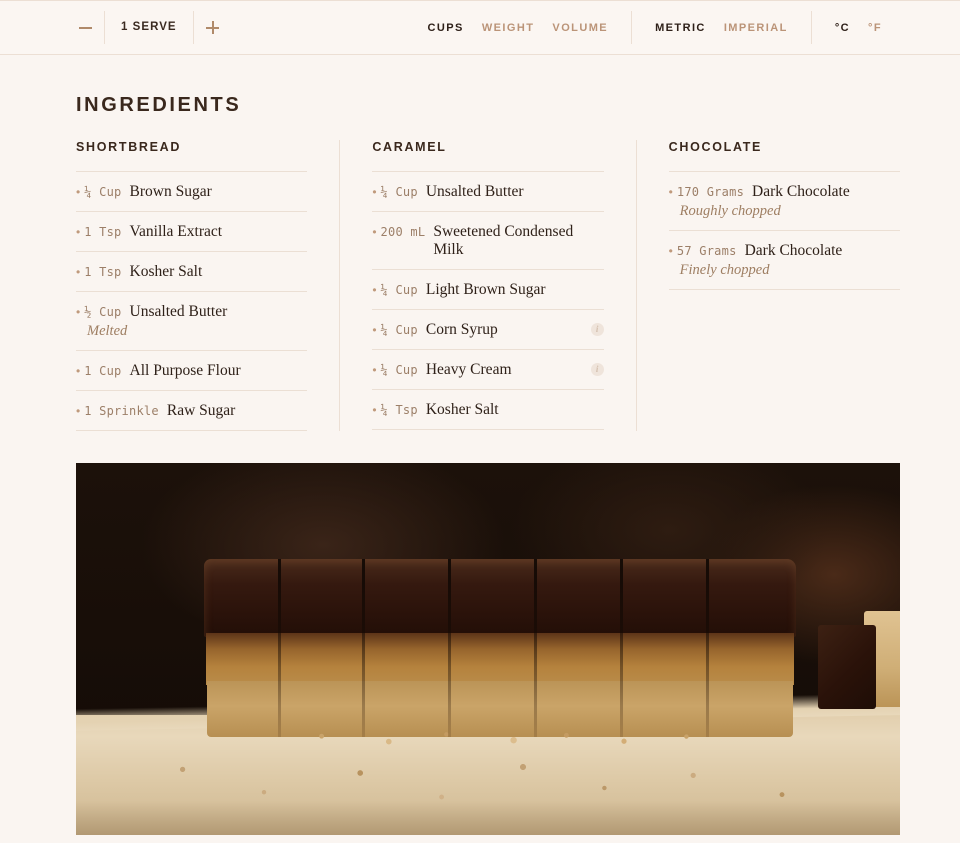 This screenshot has width=960, height=843. I want to click on measure-toggle-group: CUPS WEIGHT VOLUME, so click(518, 27).